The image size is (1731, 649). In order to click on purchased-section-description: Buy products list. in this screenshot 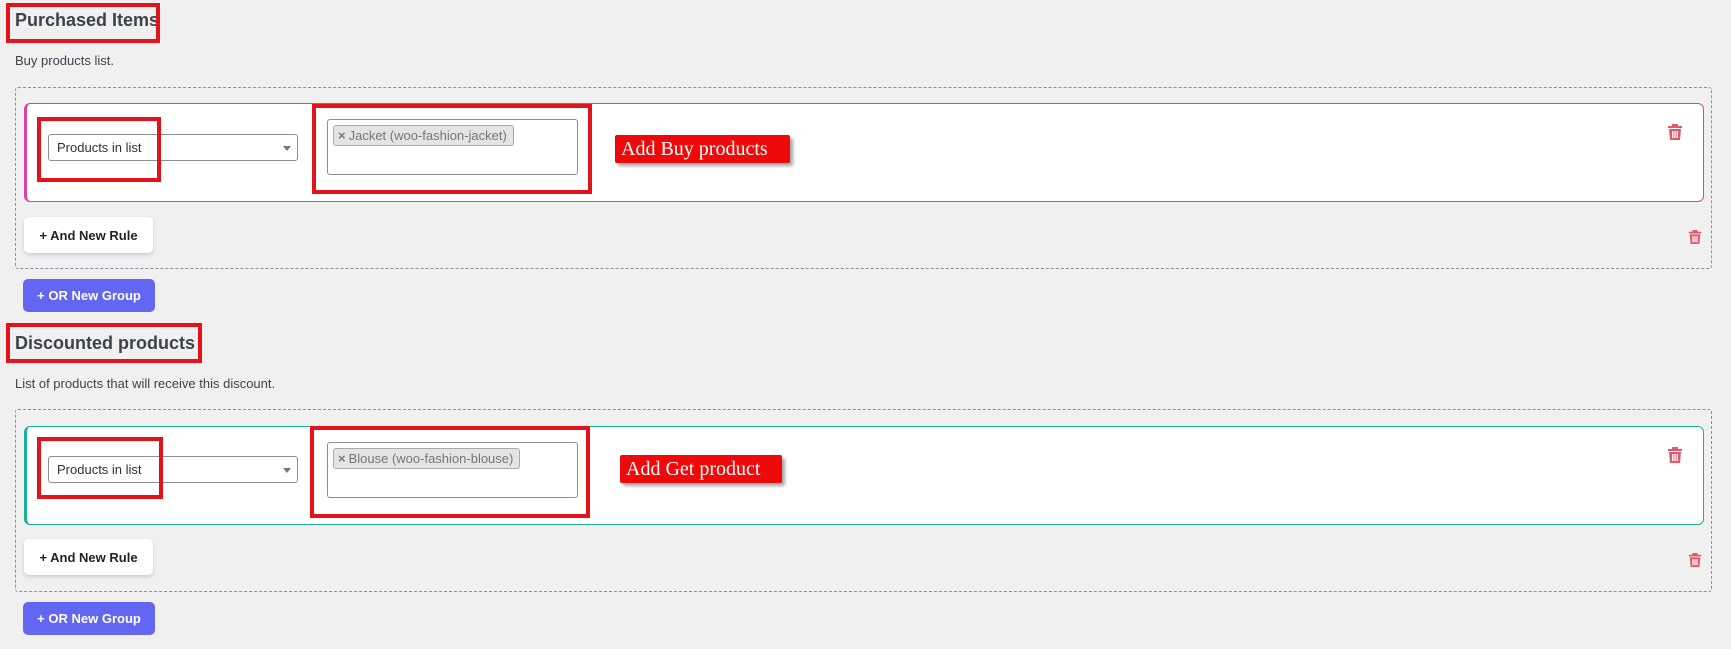, I will do `click(64, 60)`.